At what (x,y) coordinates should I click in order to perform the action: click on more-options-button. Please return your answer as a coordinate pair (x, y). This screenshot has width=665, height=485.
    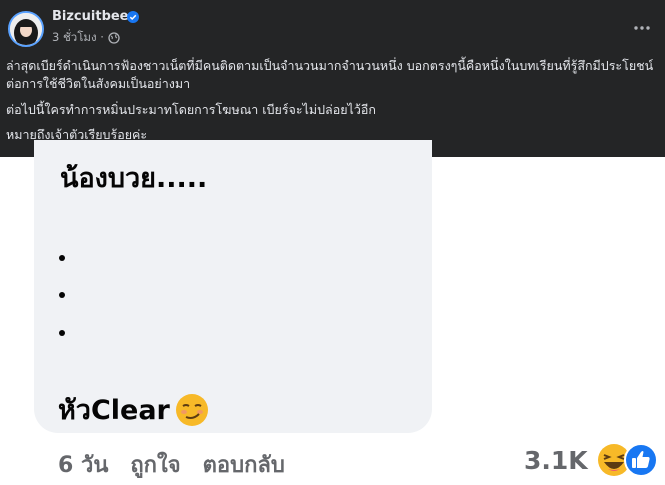
    Looking at the image, I should click on (642, 28).